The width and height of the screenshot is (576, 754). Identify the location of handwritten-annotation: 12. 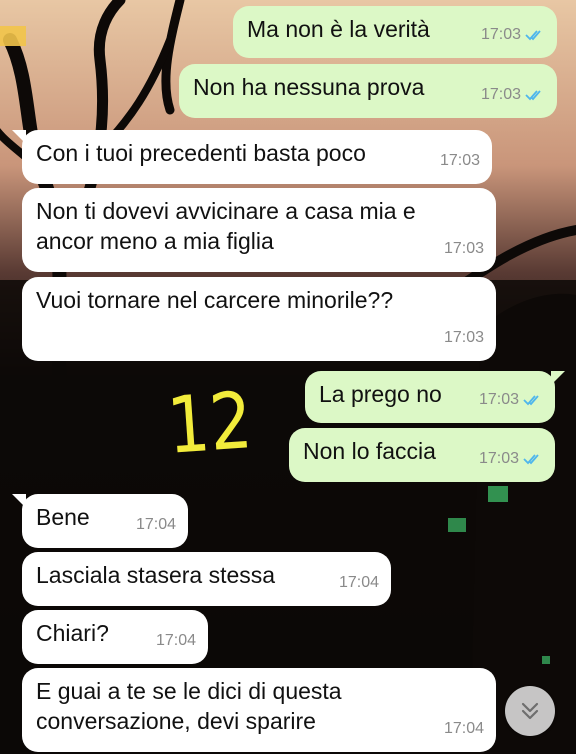
(209, 424).